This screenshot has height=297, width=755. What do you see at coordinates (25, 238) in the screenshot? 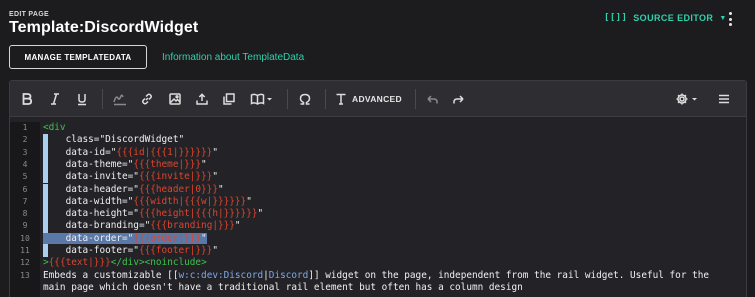
I see `line-number: 10` at bounding box center [25, 238].